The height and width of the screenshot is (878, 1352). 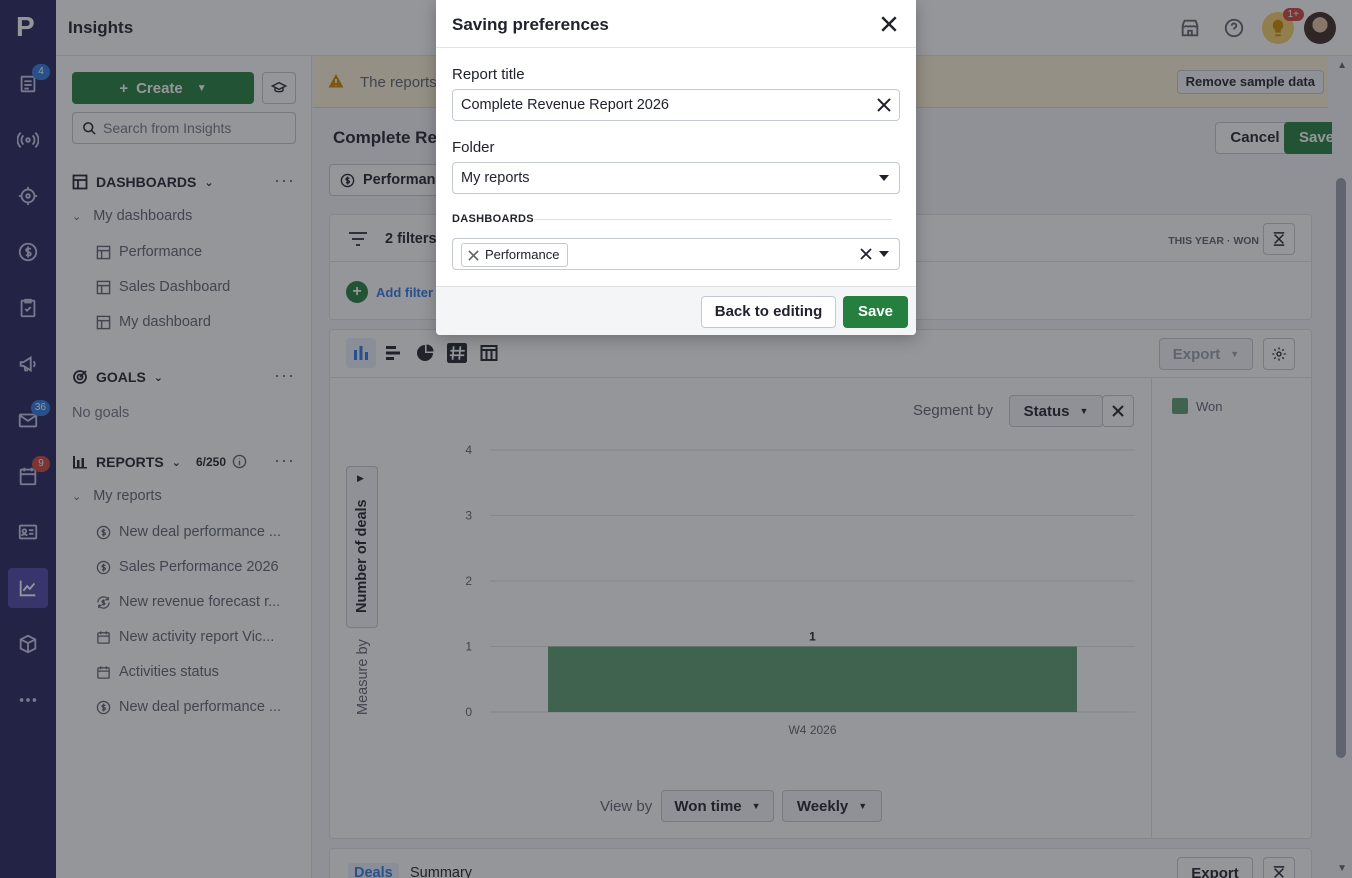 What do you see at coordinates (884, 105) in the screenshot?
I see `clear-input-icon` at bounding box center [884, 105].